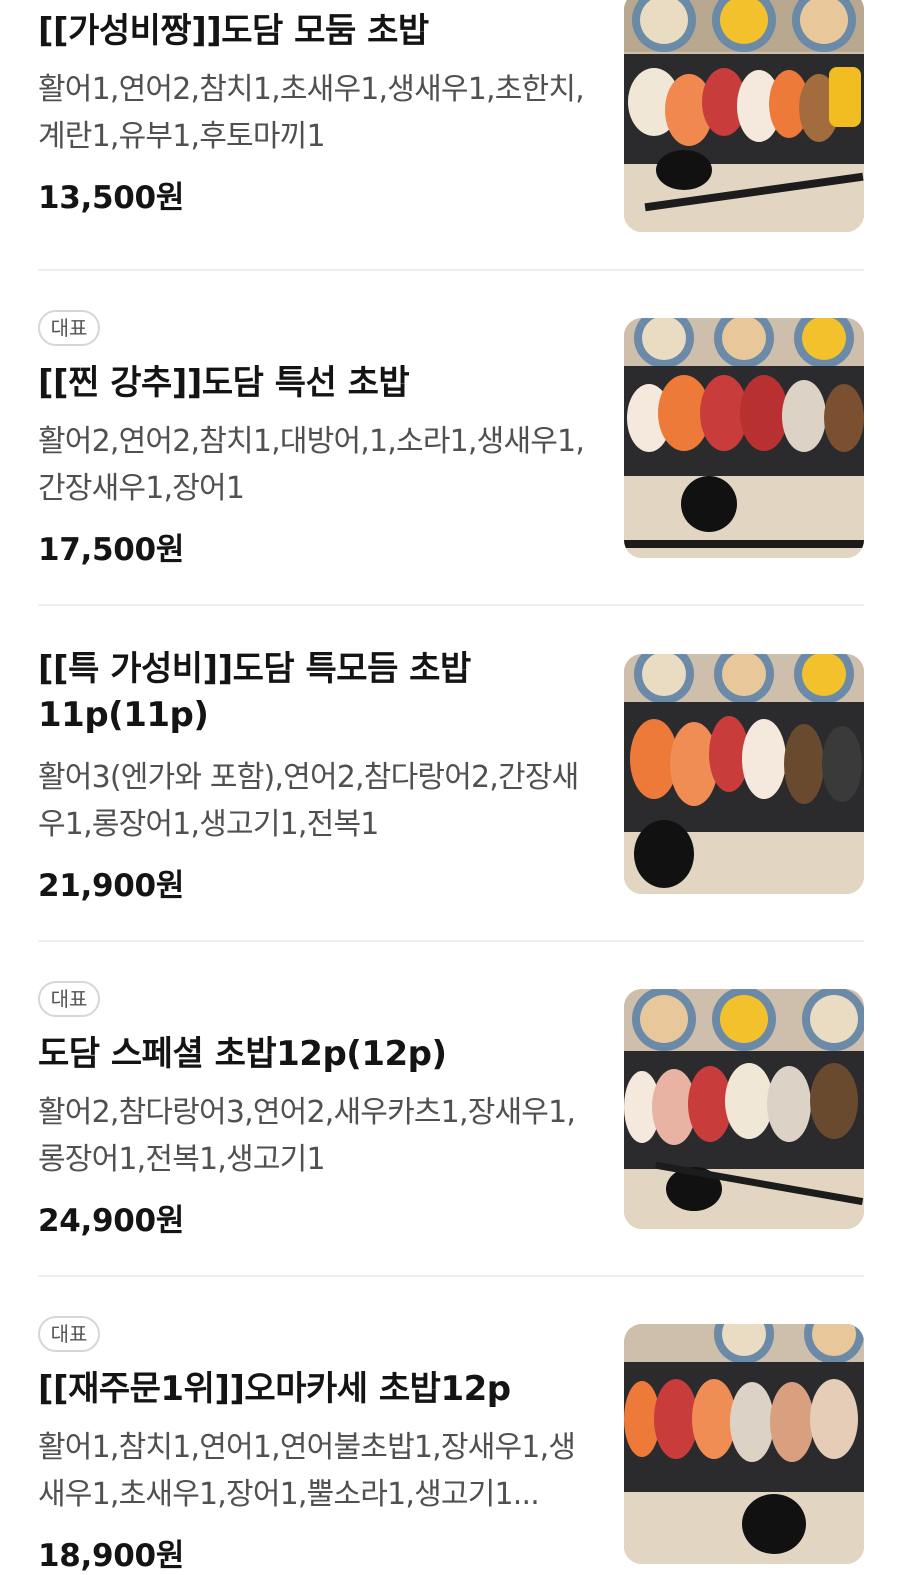 This screenshot has width=900, height=1575. Describe the element at coordinates (111, 550) in the screenshot. I see `menu-item-price: 17,500원` at that location.